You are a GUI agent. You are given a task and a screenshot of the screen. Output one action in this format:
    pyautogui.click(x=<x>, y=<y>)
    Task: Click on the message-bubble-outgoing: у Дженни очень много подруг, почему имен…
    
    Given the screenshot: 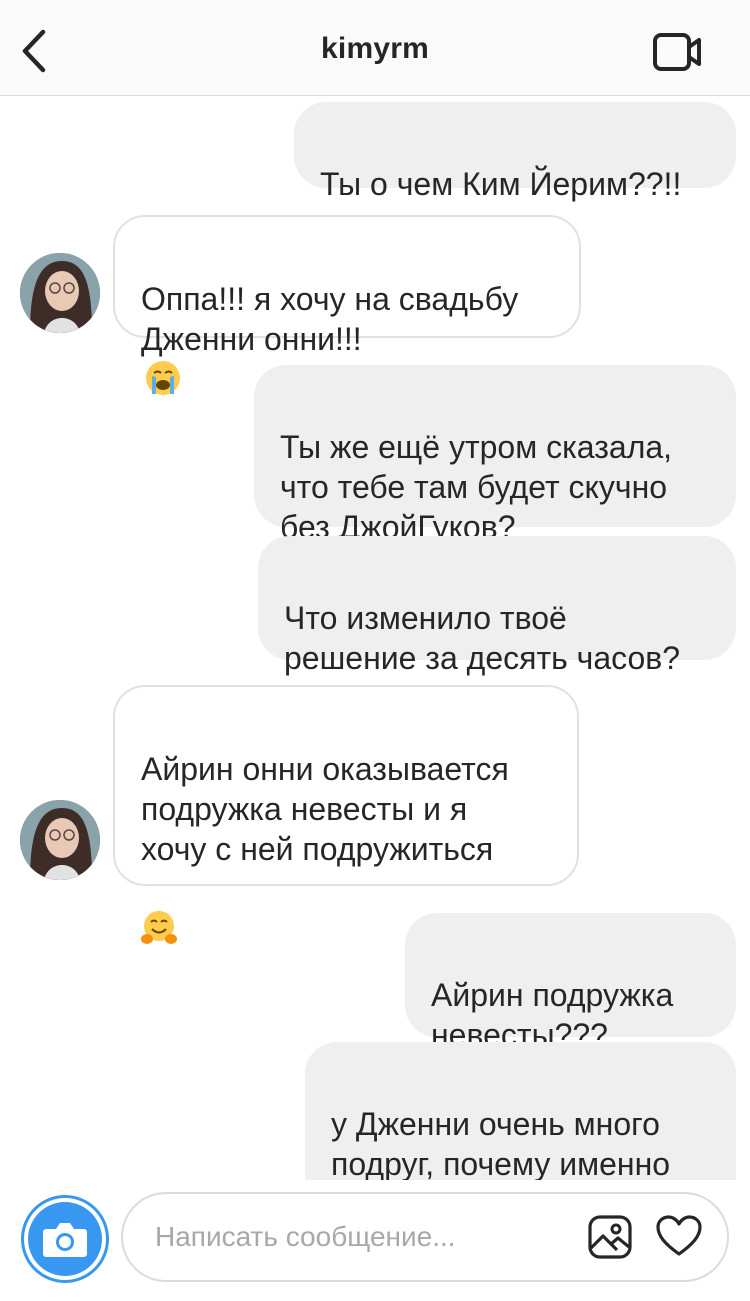 What is the action you would take?
    pyautogui.click(x=520, y=1111)
    